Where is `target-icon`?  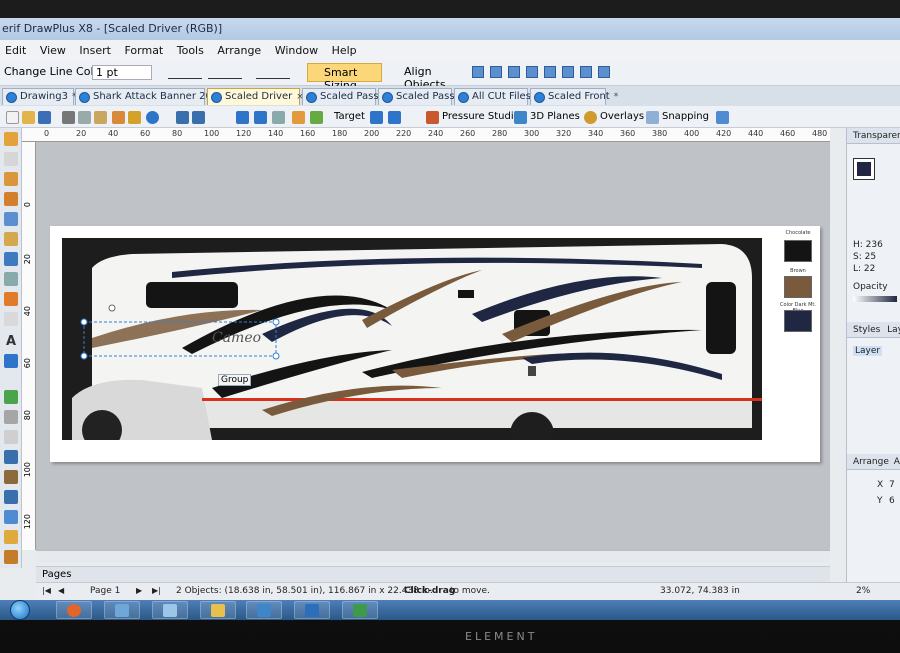
target-icon is located at coordinates (376, 117).